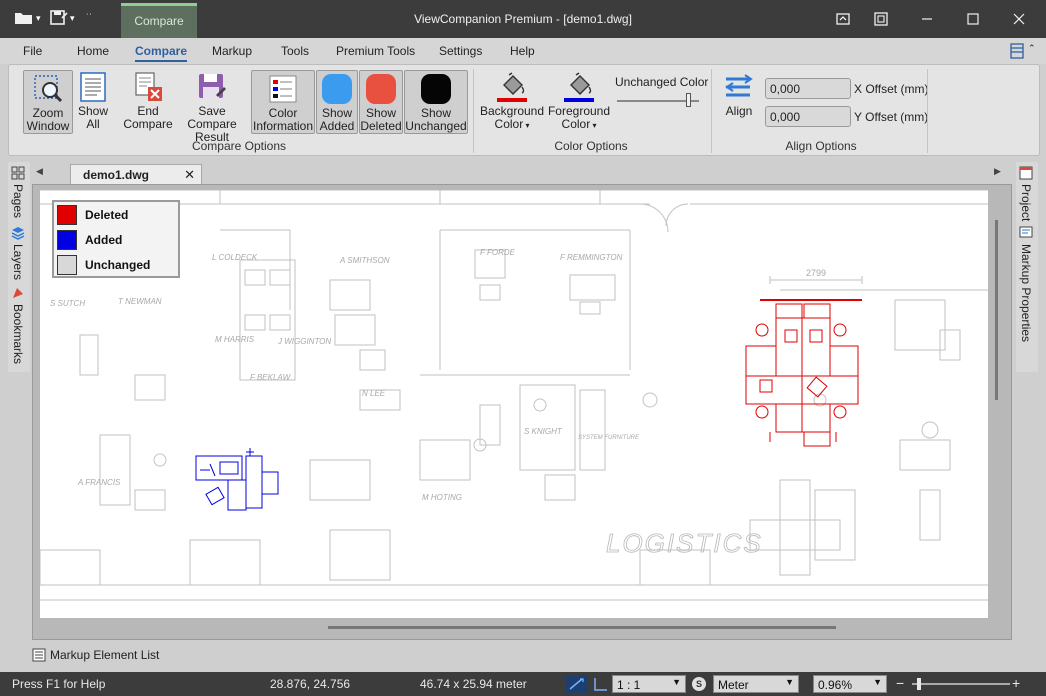 The width and height of the screenshot is (1046, 696). Describe the element at coordinates (24, 18) in the screenshot. I see `open-folder-icon` at that location.